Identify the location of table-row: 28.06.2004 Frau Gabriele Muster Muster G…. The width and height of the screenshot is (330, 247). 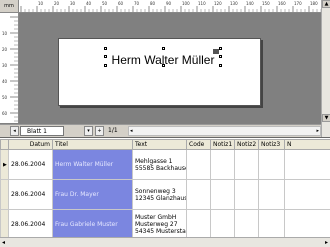
(165, 225).